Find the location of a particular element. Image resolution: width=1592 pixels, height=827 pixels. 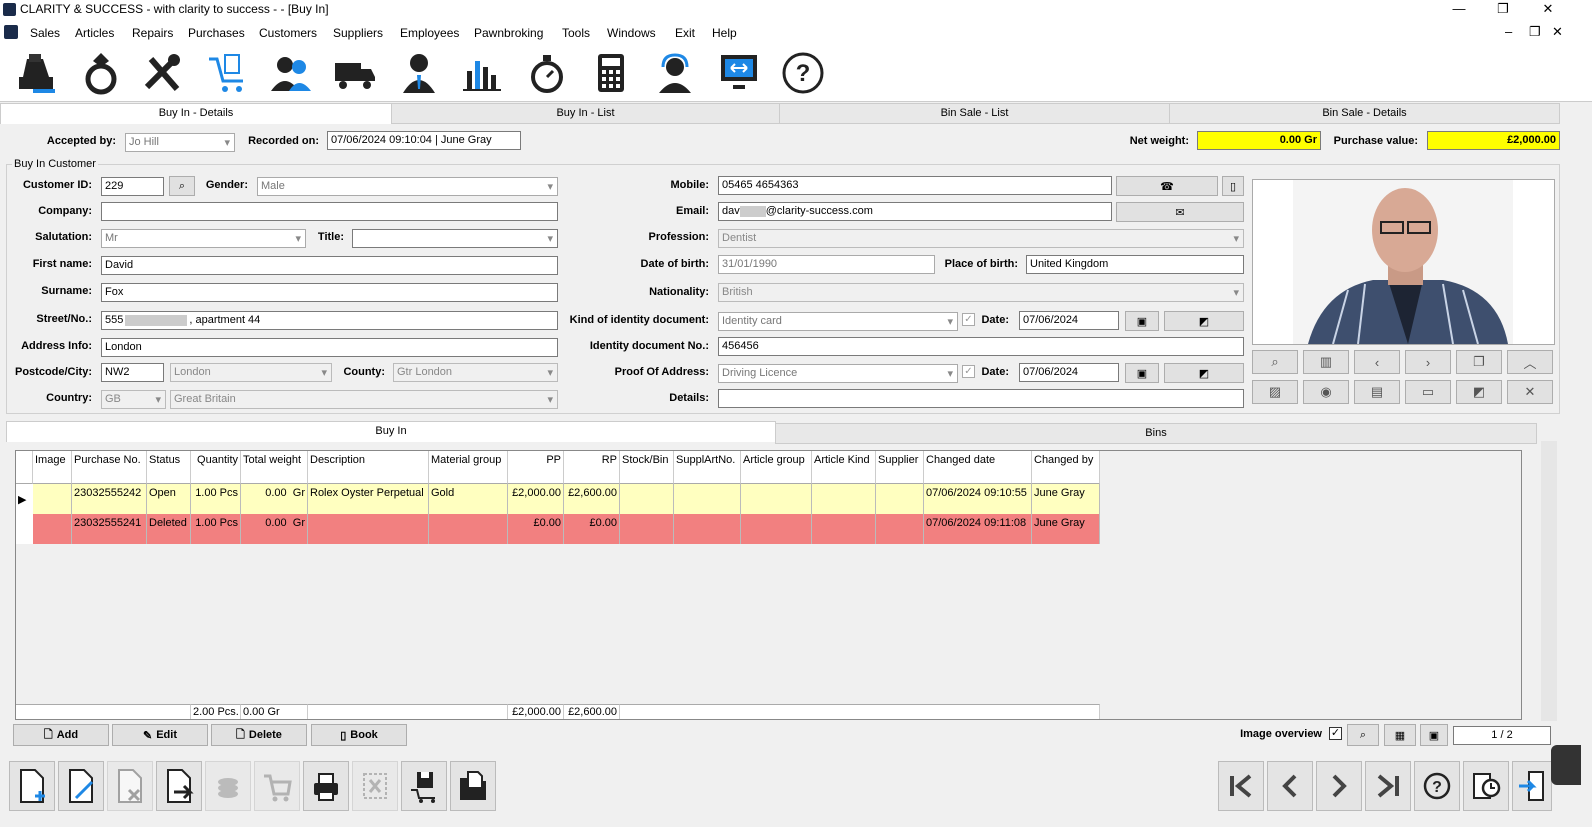

calendar-grid-icon: ▦ is located at coordinates (1400, 735).